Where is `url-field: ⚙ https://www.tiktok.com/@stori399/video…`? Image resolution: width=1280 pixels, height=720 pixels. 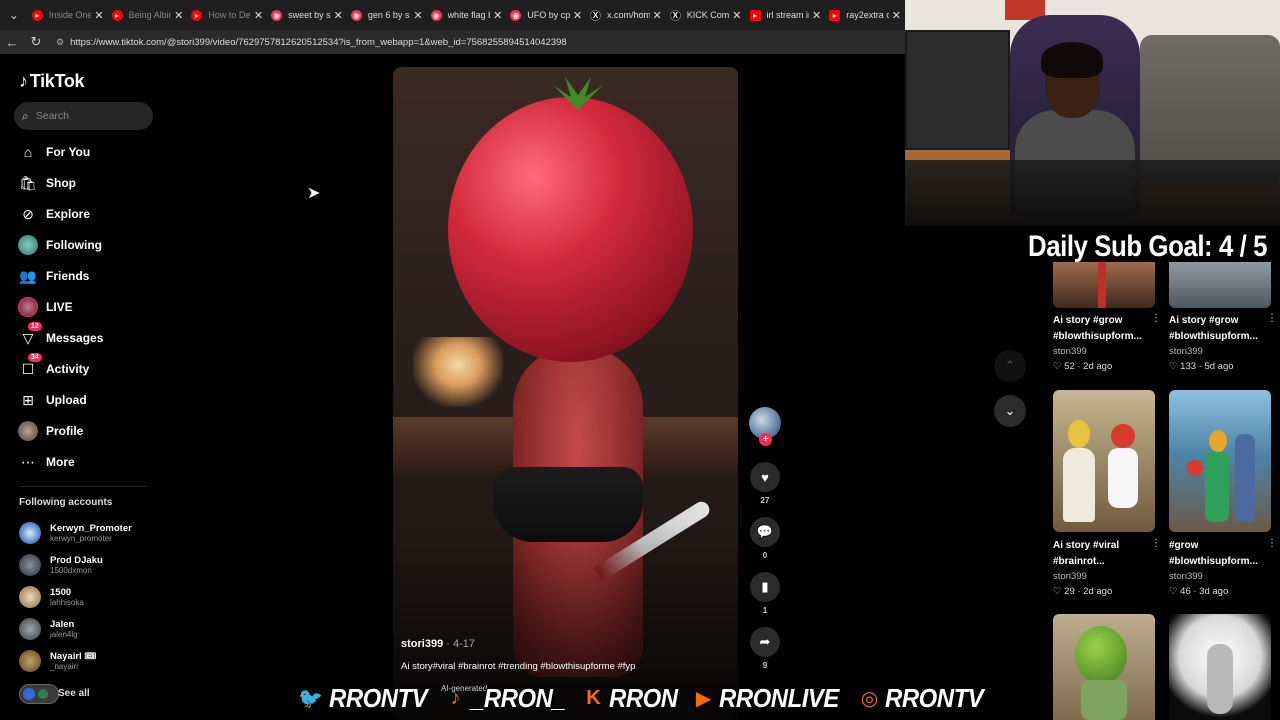
url-field: ⚙ https://www.tiktok.com/@stori399/video… is located at coordinates (480, 42).